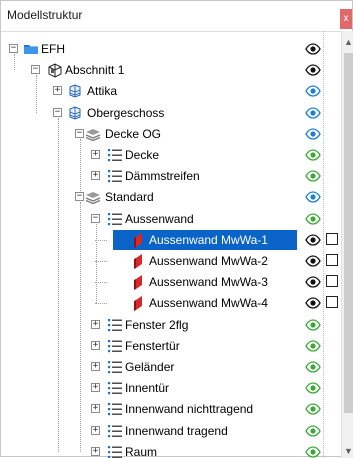  Describe the element at coordinates (129, 197) in the screenshot. I see `tree-item-label: Standard` at that location.